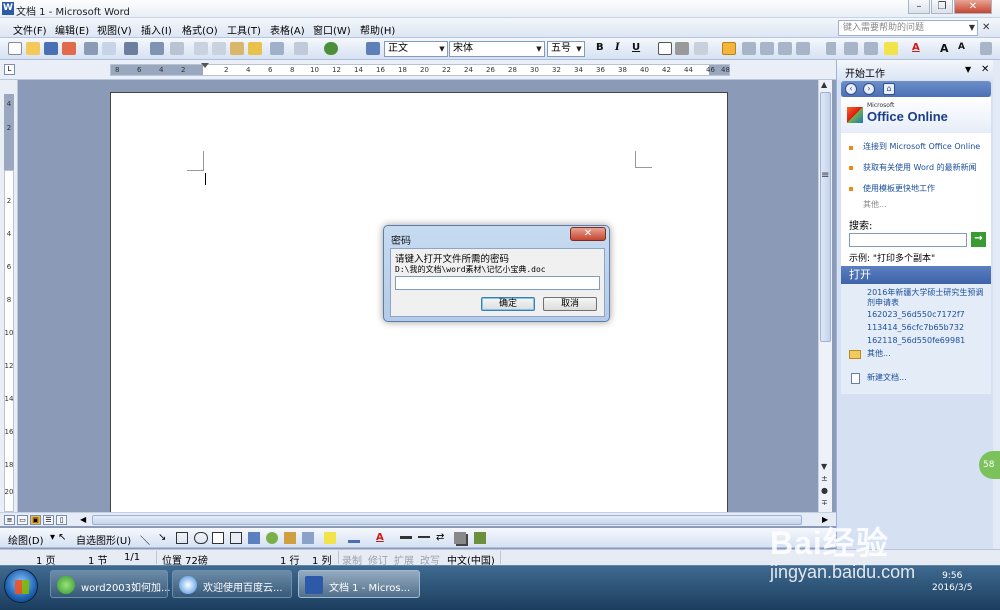 The height and width of the screenshot is (610, 1000). I want to click on menu-edit: 编辑(E), so click(72, 29).